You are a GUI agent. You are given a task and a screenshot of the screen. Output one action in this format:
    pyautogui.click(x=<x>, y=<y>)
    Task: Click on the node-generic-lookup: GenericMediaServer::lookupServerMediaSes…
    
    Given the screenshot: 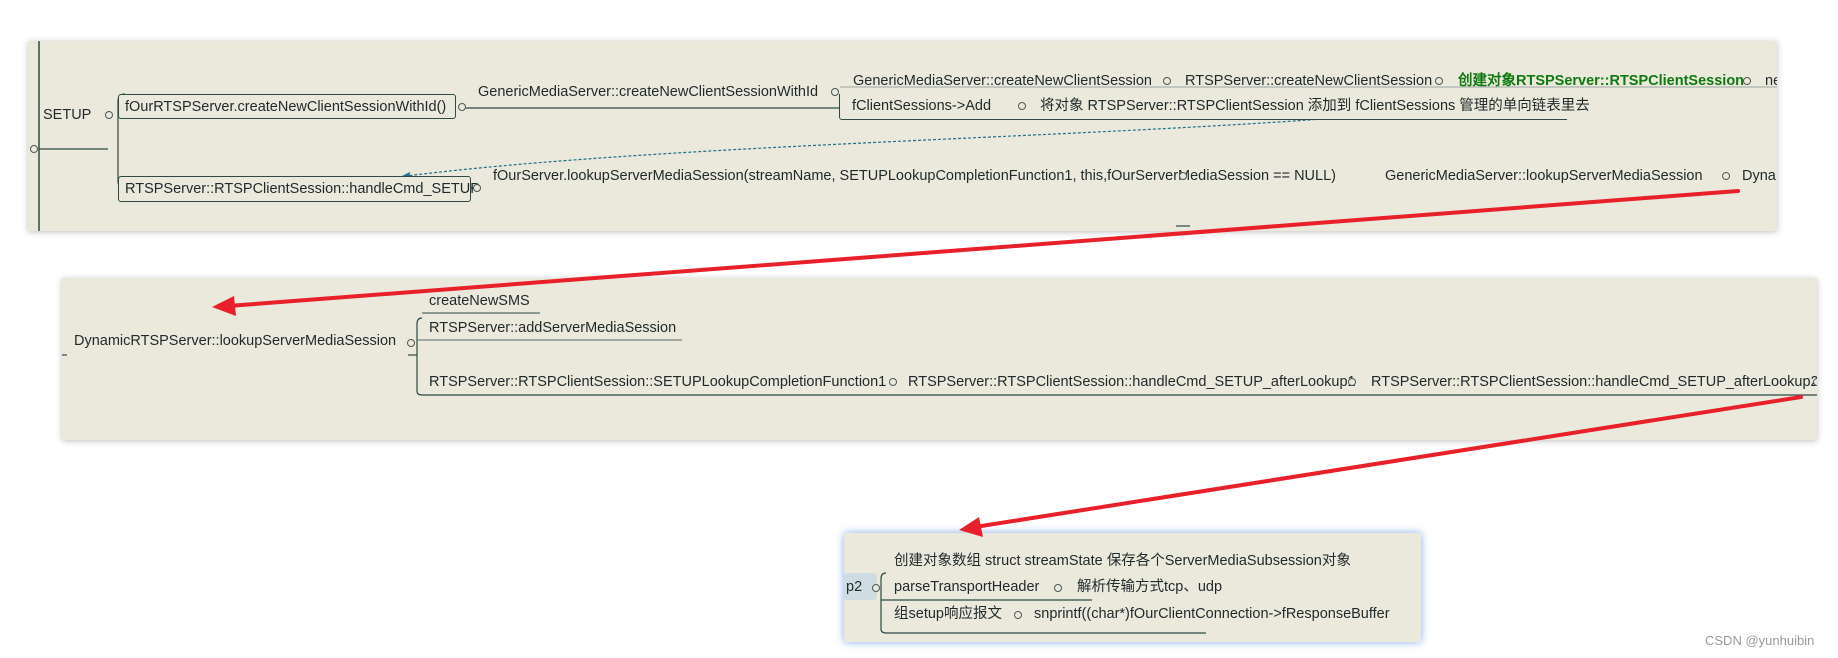 What is the action you would take?
    pyautogui.click(x=1544, y=176)
    